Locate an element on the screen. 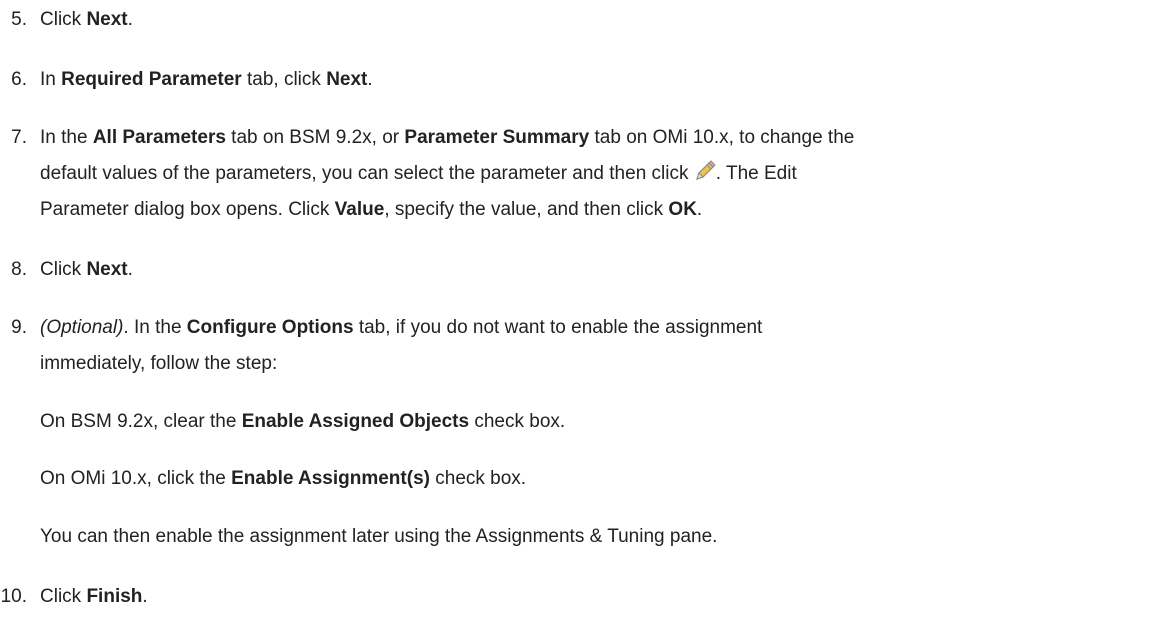 The height and width of the screenshot is (628, 1156). step-number: 7. is located at coordinates (19, 137).